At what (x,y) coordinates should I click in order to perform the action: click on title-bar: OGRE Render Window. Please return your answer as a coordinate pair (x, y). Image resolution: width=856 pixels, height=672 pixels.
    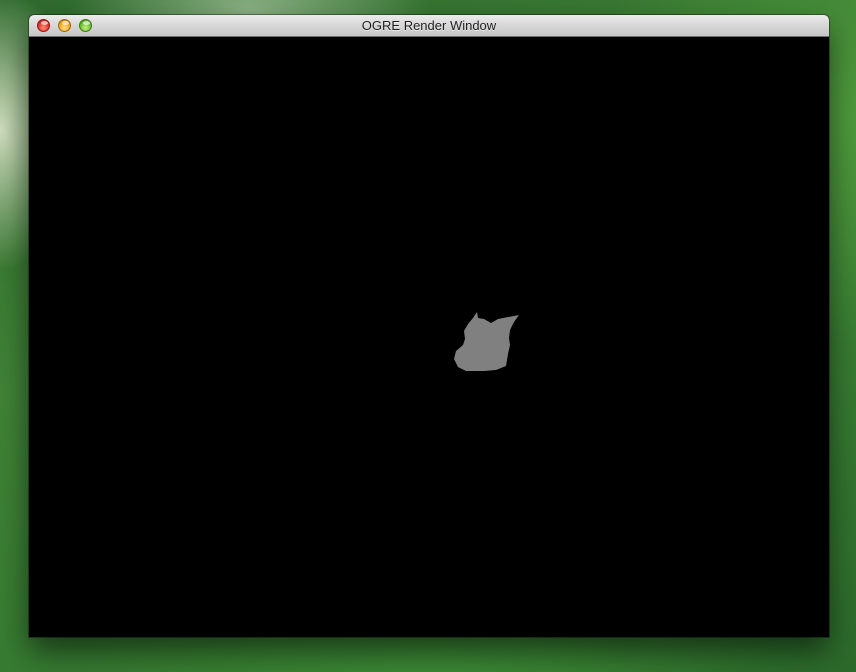
    Looking at the image, I should click on (429, 26).